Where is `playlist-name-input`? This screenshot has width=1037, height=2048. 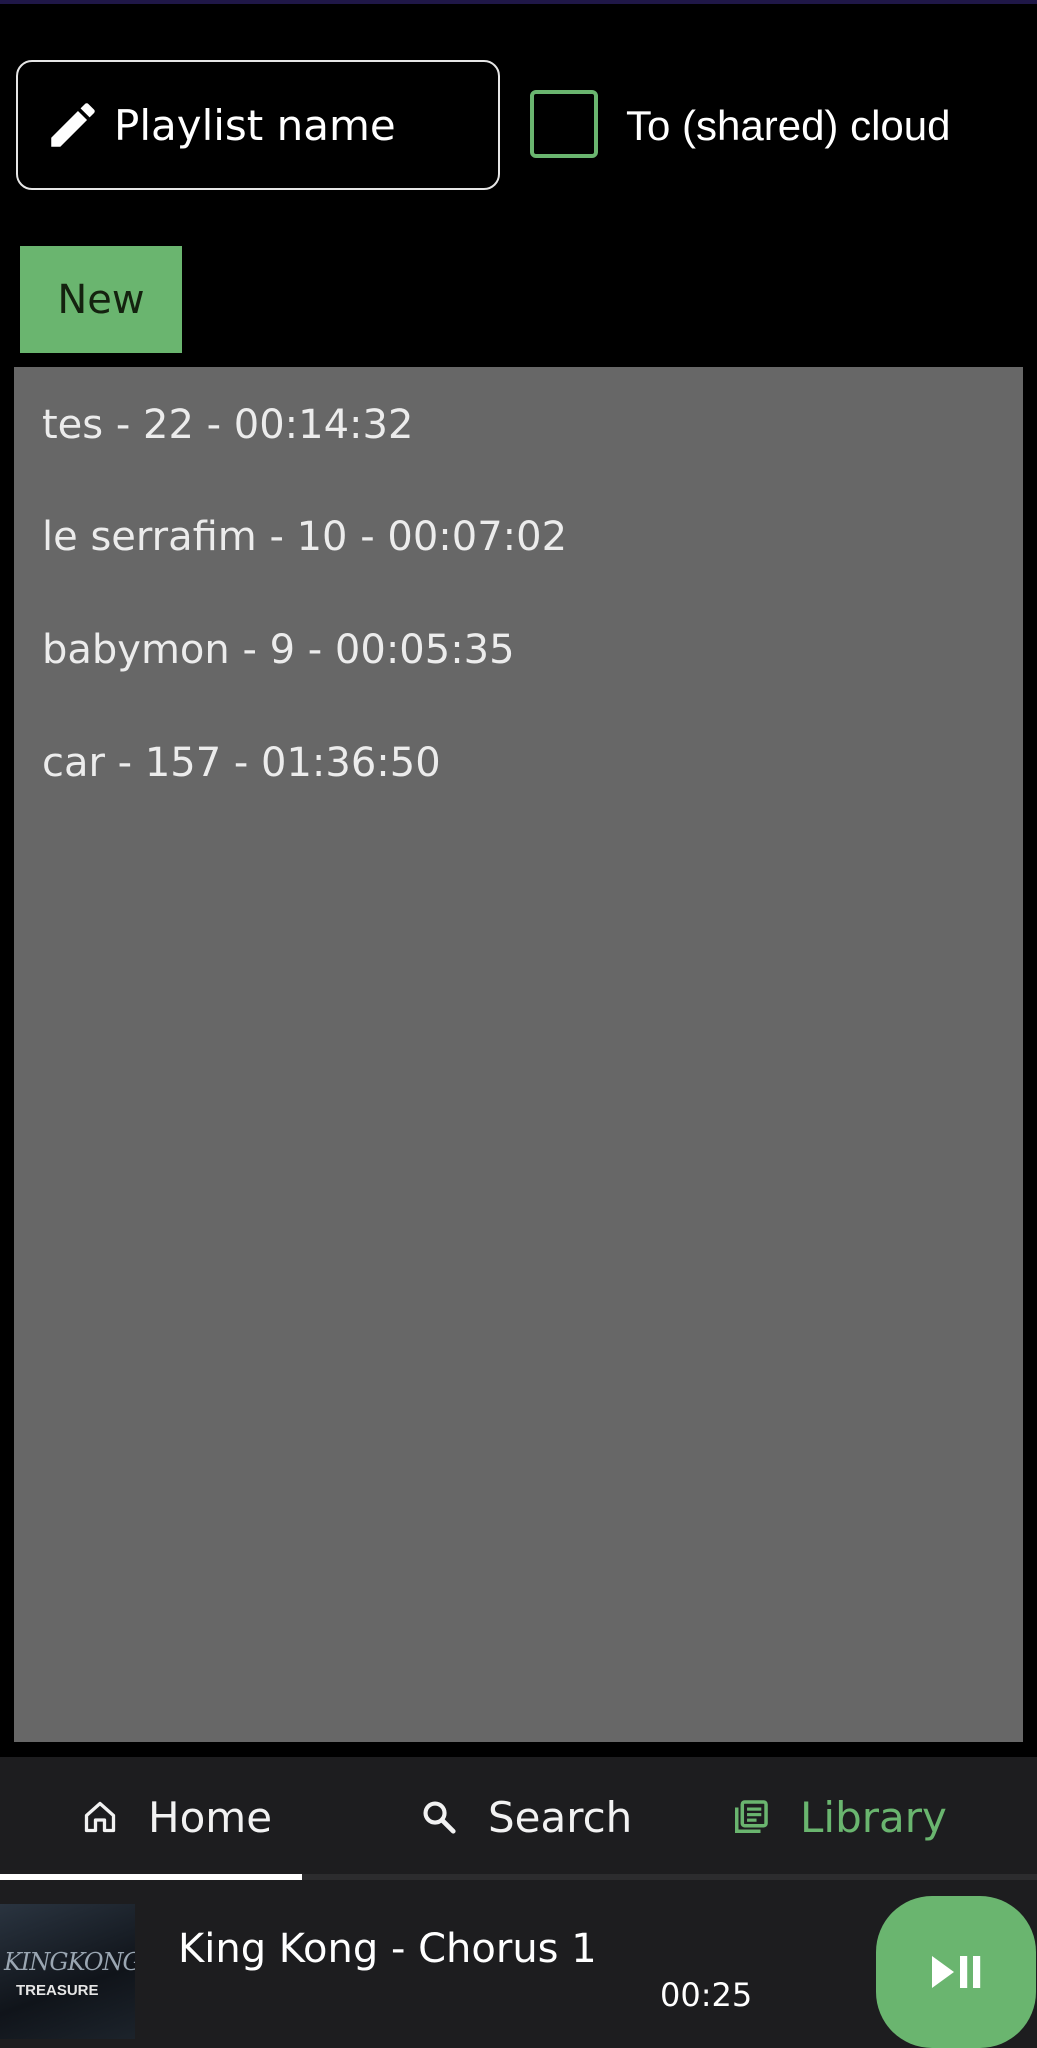 playlist-name-input is located at coordinates (294, 125).